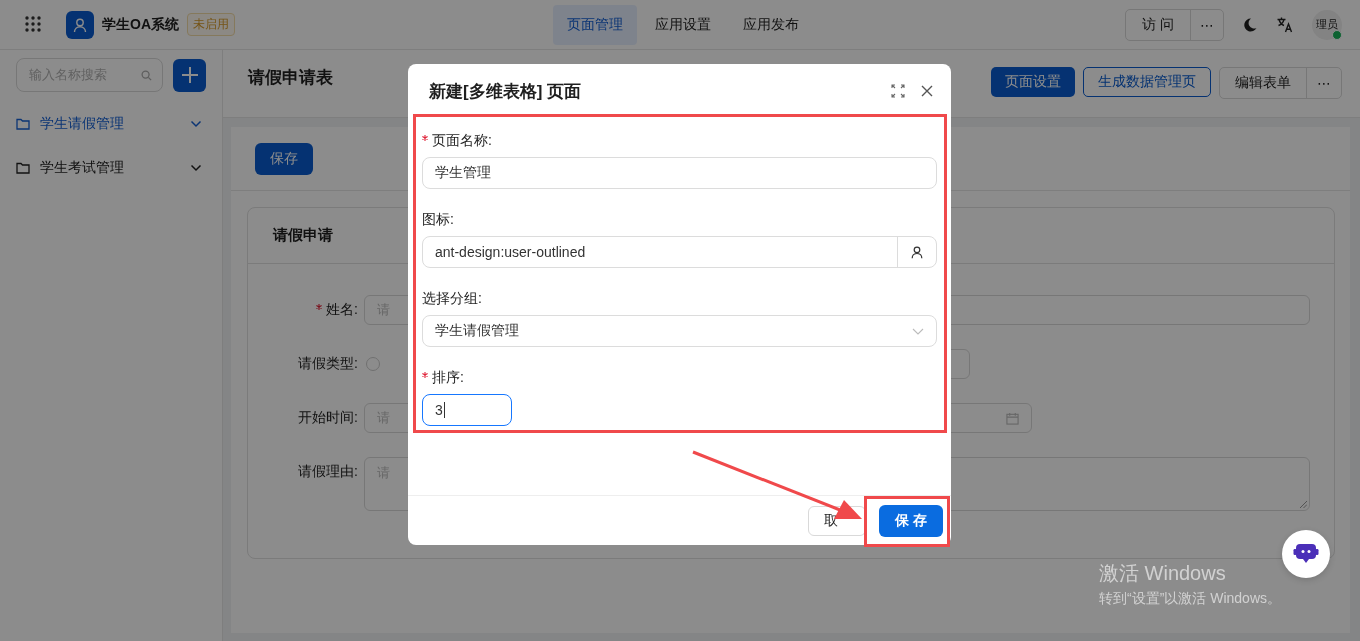 This screenshot has width=1360, height=641. I want to click on page-settings-button: 页面设置, so click(1033, 81).